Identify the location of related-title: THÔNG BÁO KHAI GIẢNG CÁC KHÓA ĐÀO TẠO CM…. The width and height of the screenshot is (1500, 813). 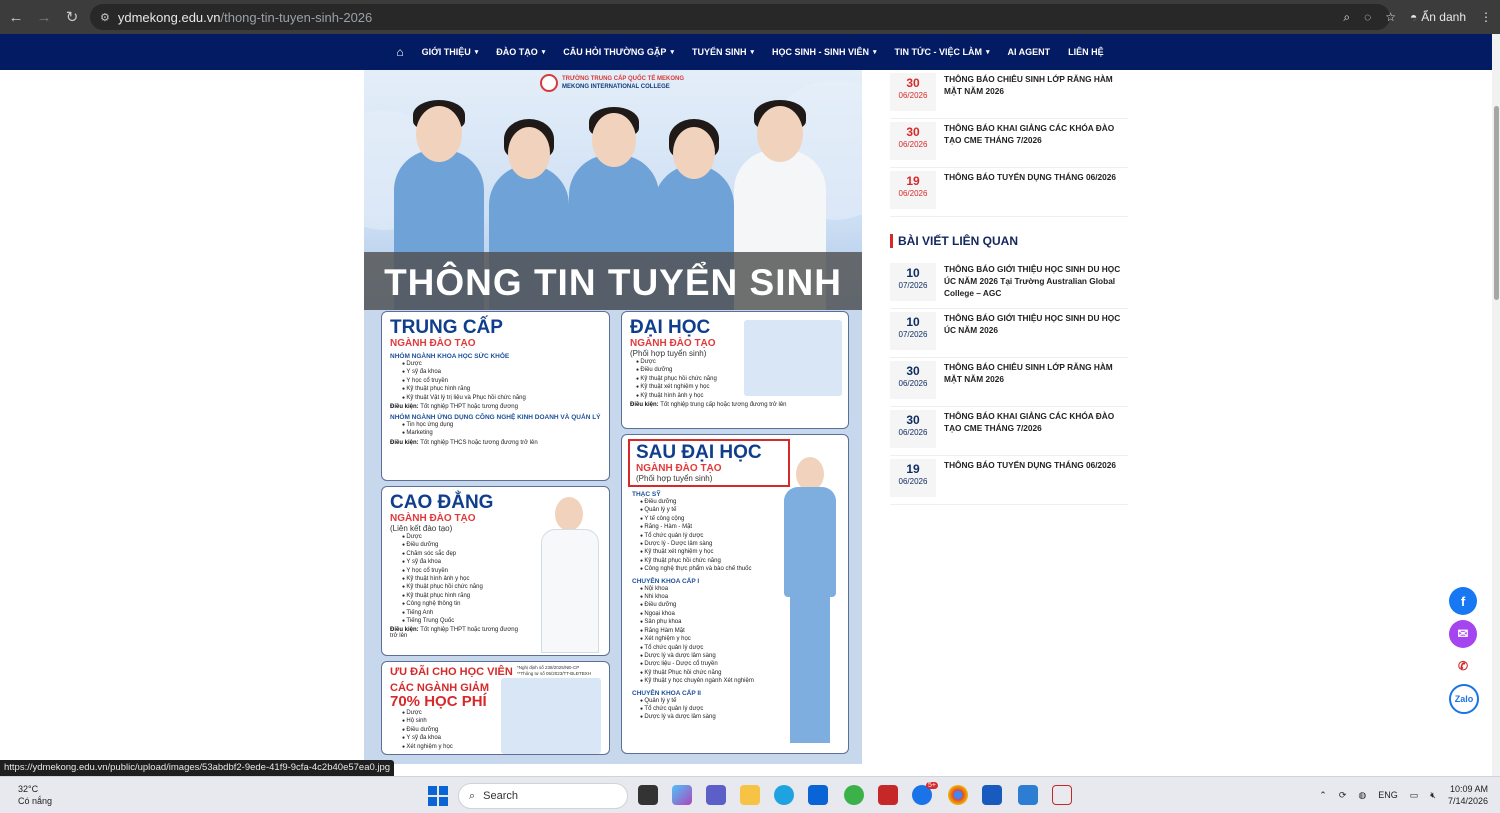
(1034, 422).